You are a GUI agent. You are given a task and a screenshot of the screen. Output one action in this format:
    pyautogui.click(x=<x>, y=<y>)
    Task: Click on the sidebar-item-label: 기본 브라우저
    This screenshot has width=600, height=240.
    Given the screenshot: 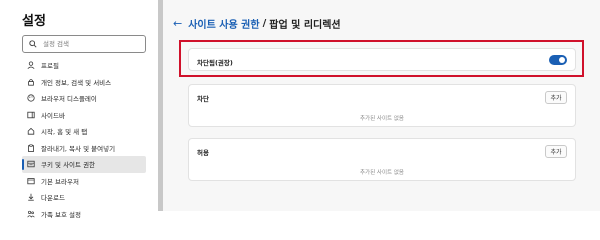 What is the action you would take?
    pyautogui.click(x=60, y=181)
    